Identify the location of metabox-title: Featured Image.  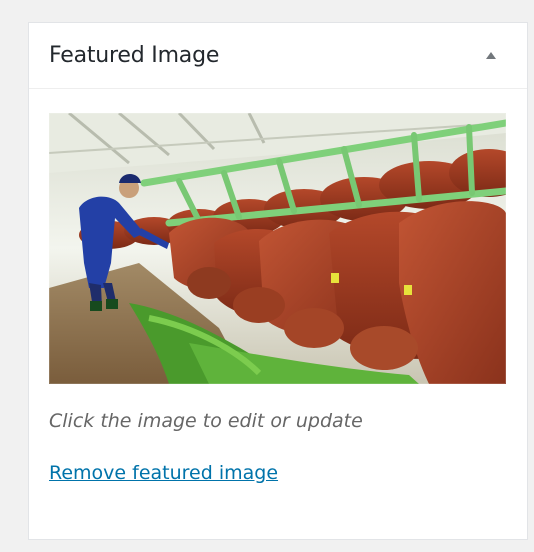
(134, 55).